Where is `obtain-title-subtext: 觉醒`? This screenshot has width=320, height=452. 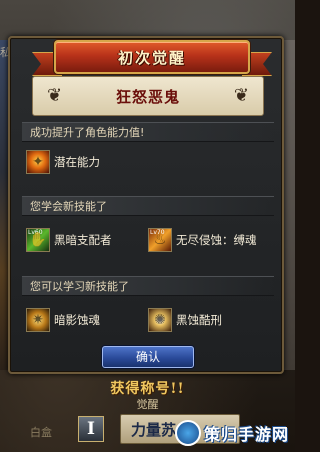
obtain-title-subtext: 觉醒 is located at coordinates (147, 404).